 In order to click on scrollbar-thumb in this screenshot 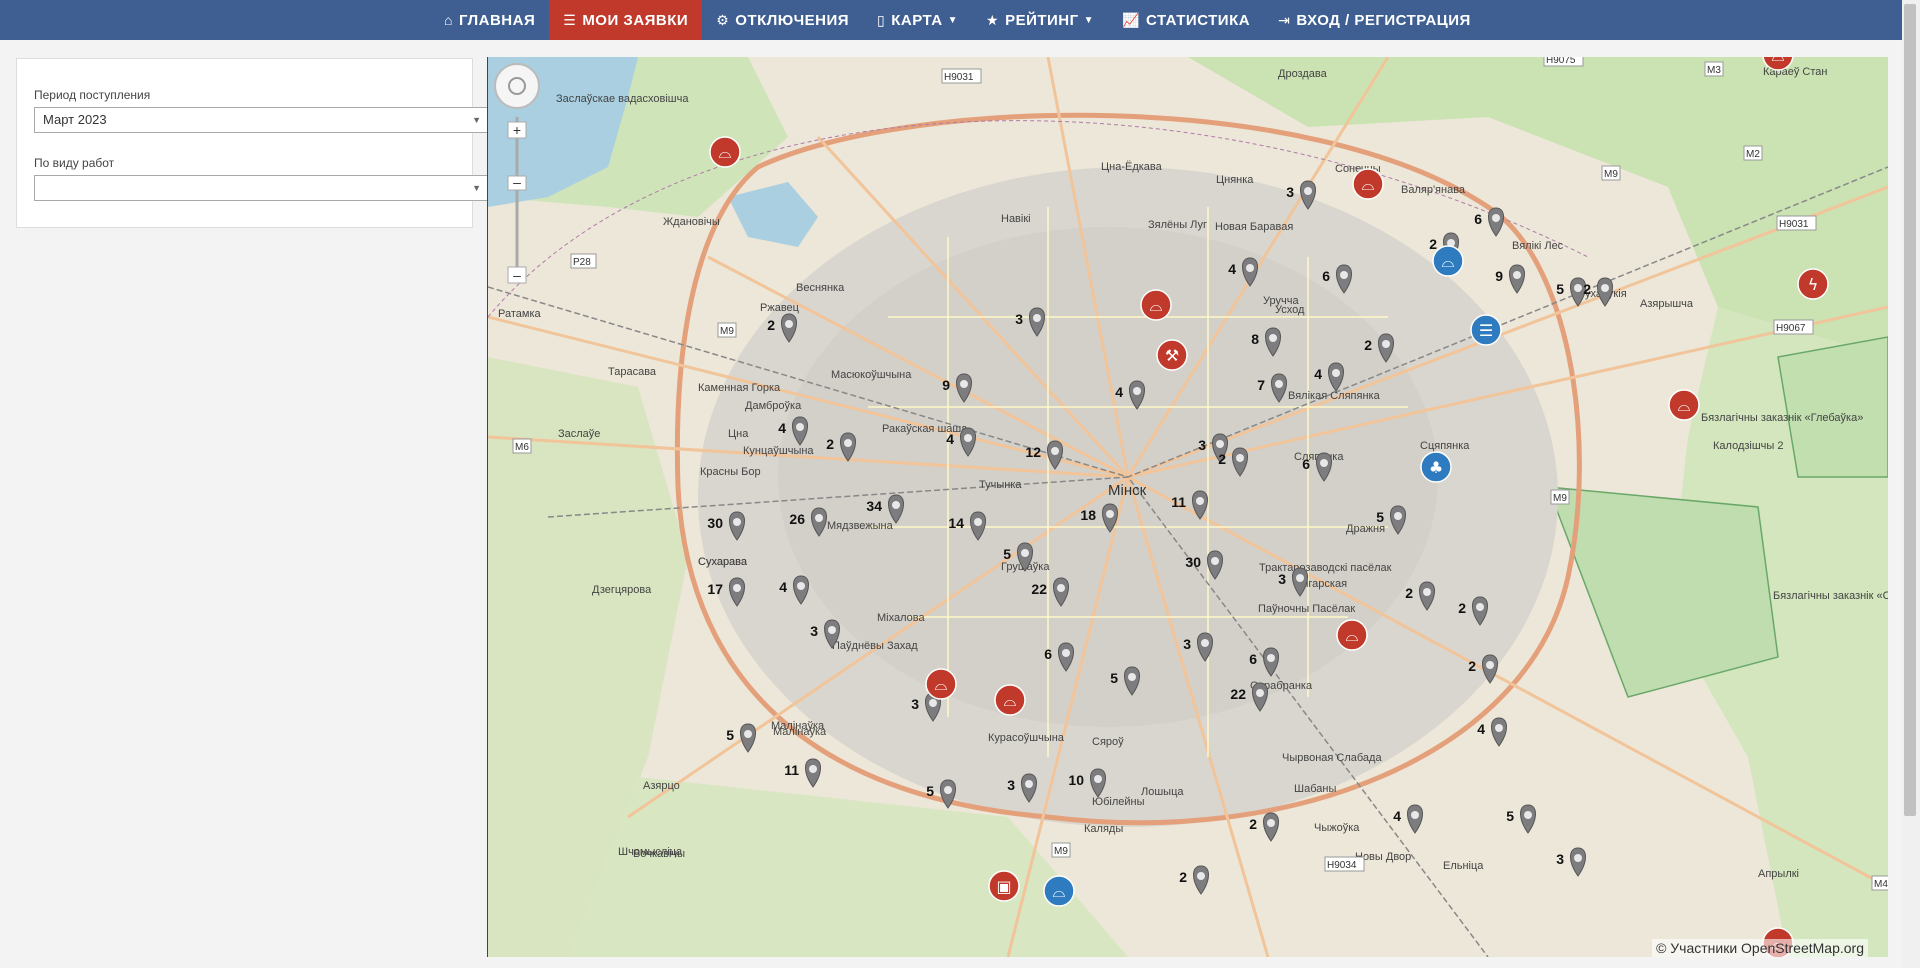, I will do `click(1910, 410)`.